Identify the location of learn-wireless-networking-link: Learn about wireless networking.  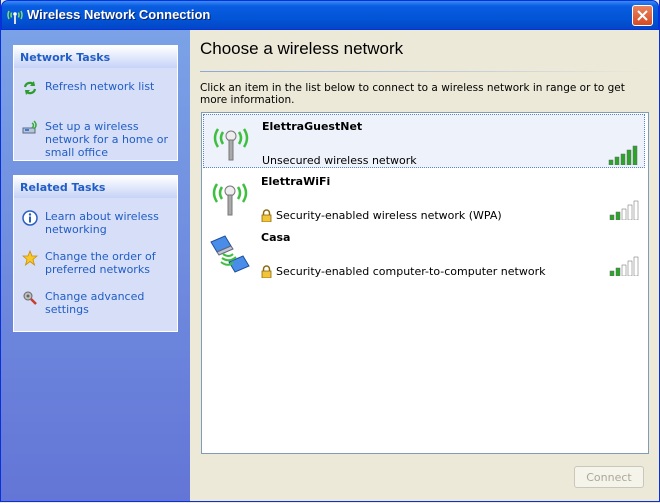
(97, 223).